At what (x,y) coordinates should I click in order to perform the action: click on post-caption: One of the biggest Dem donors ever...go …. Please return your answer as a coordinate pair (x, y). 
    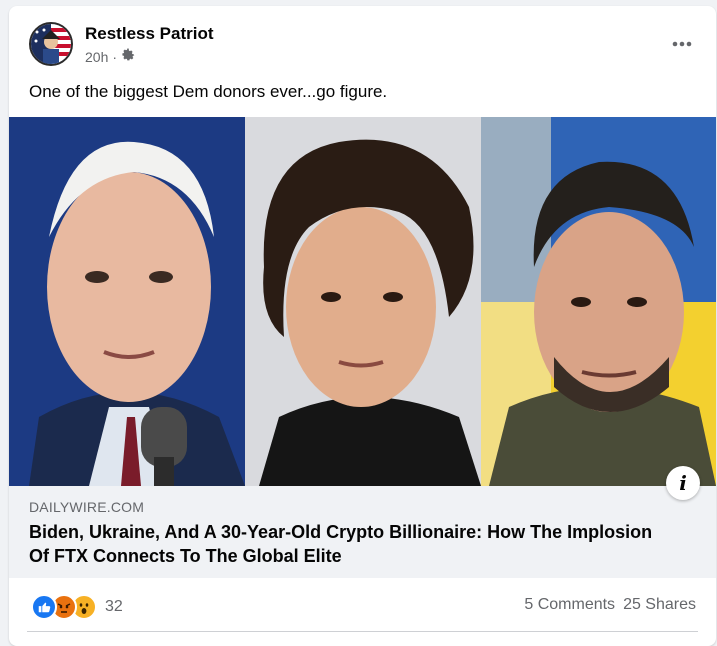
    Looking at the image, I should click on (208, 91).